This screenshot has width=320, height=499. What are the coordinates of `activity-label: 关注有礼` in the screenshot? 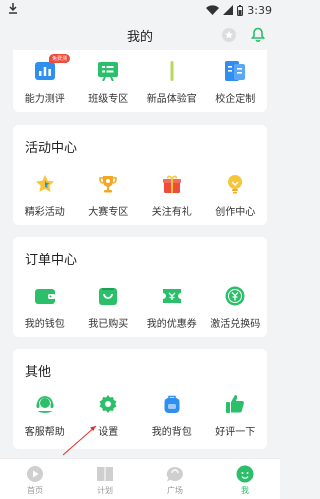 It's located at (171, 212).